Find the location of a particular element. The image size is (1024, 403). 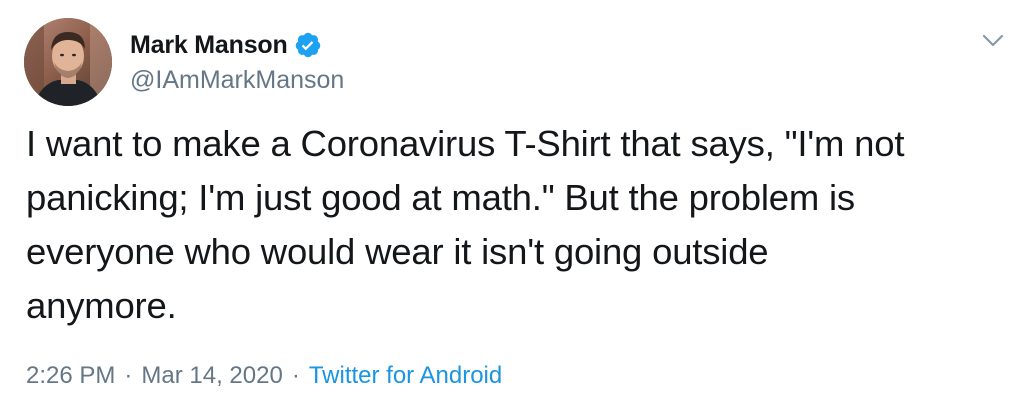

tweet-date: Mar 14, 2020 is located at coordinates (211, 376).